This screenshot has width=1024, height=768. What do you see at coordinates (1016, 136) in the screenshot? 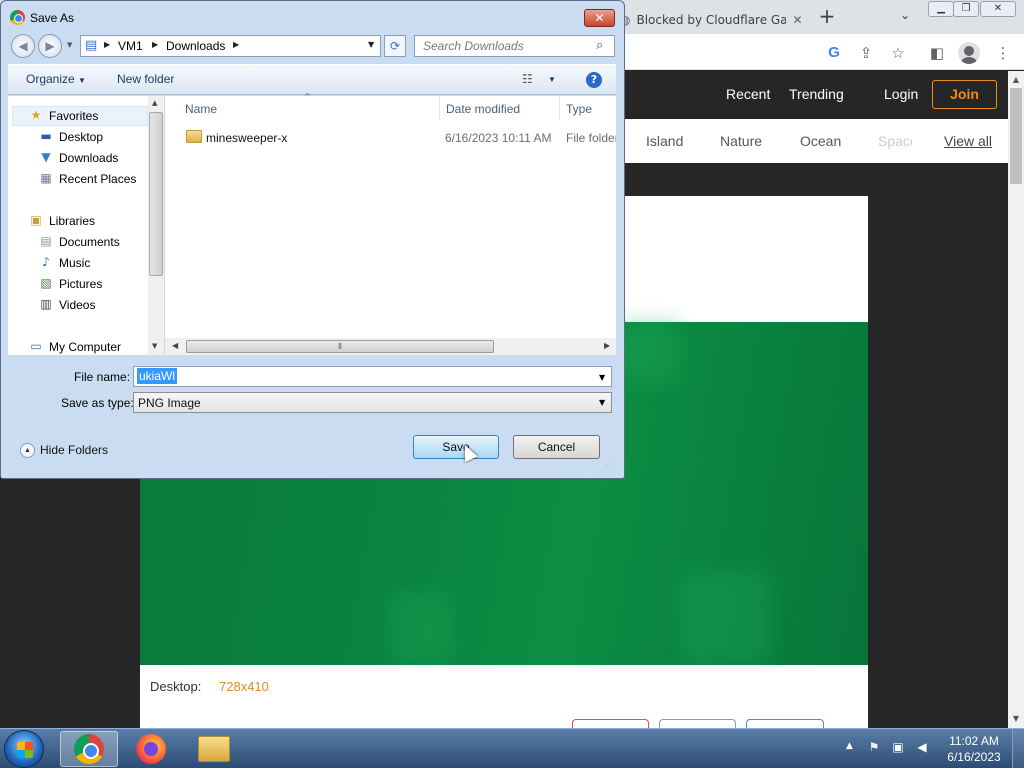
I see `page-scroll-thumb` at bounding box center [1016, 136].